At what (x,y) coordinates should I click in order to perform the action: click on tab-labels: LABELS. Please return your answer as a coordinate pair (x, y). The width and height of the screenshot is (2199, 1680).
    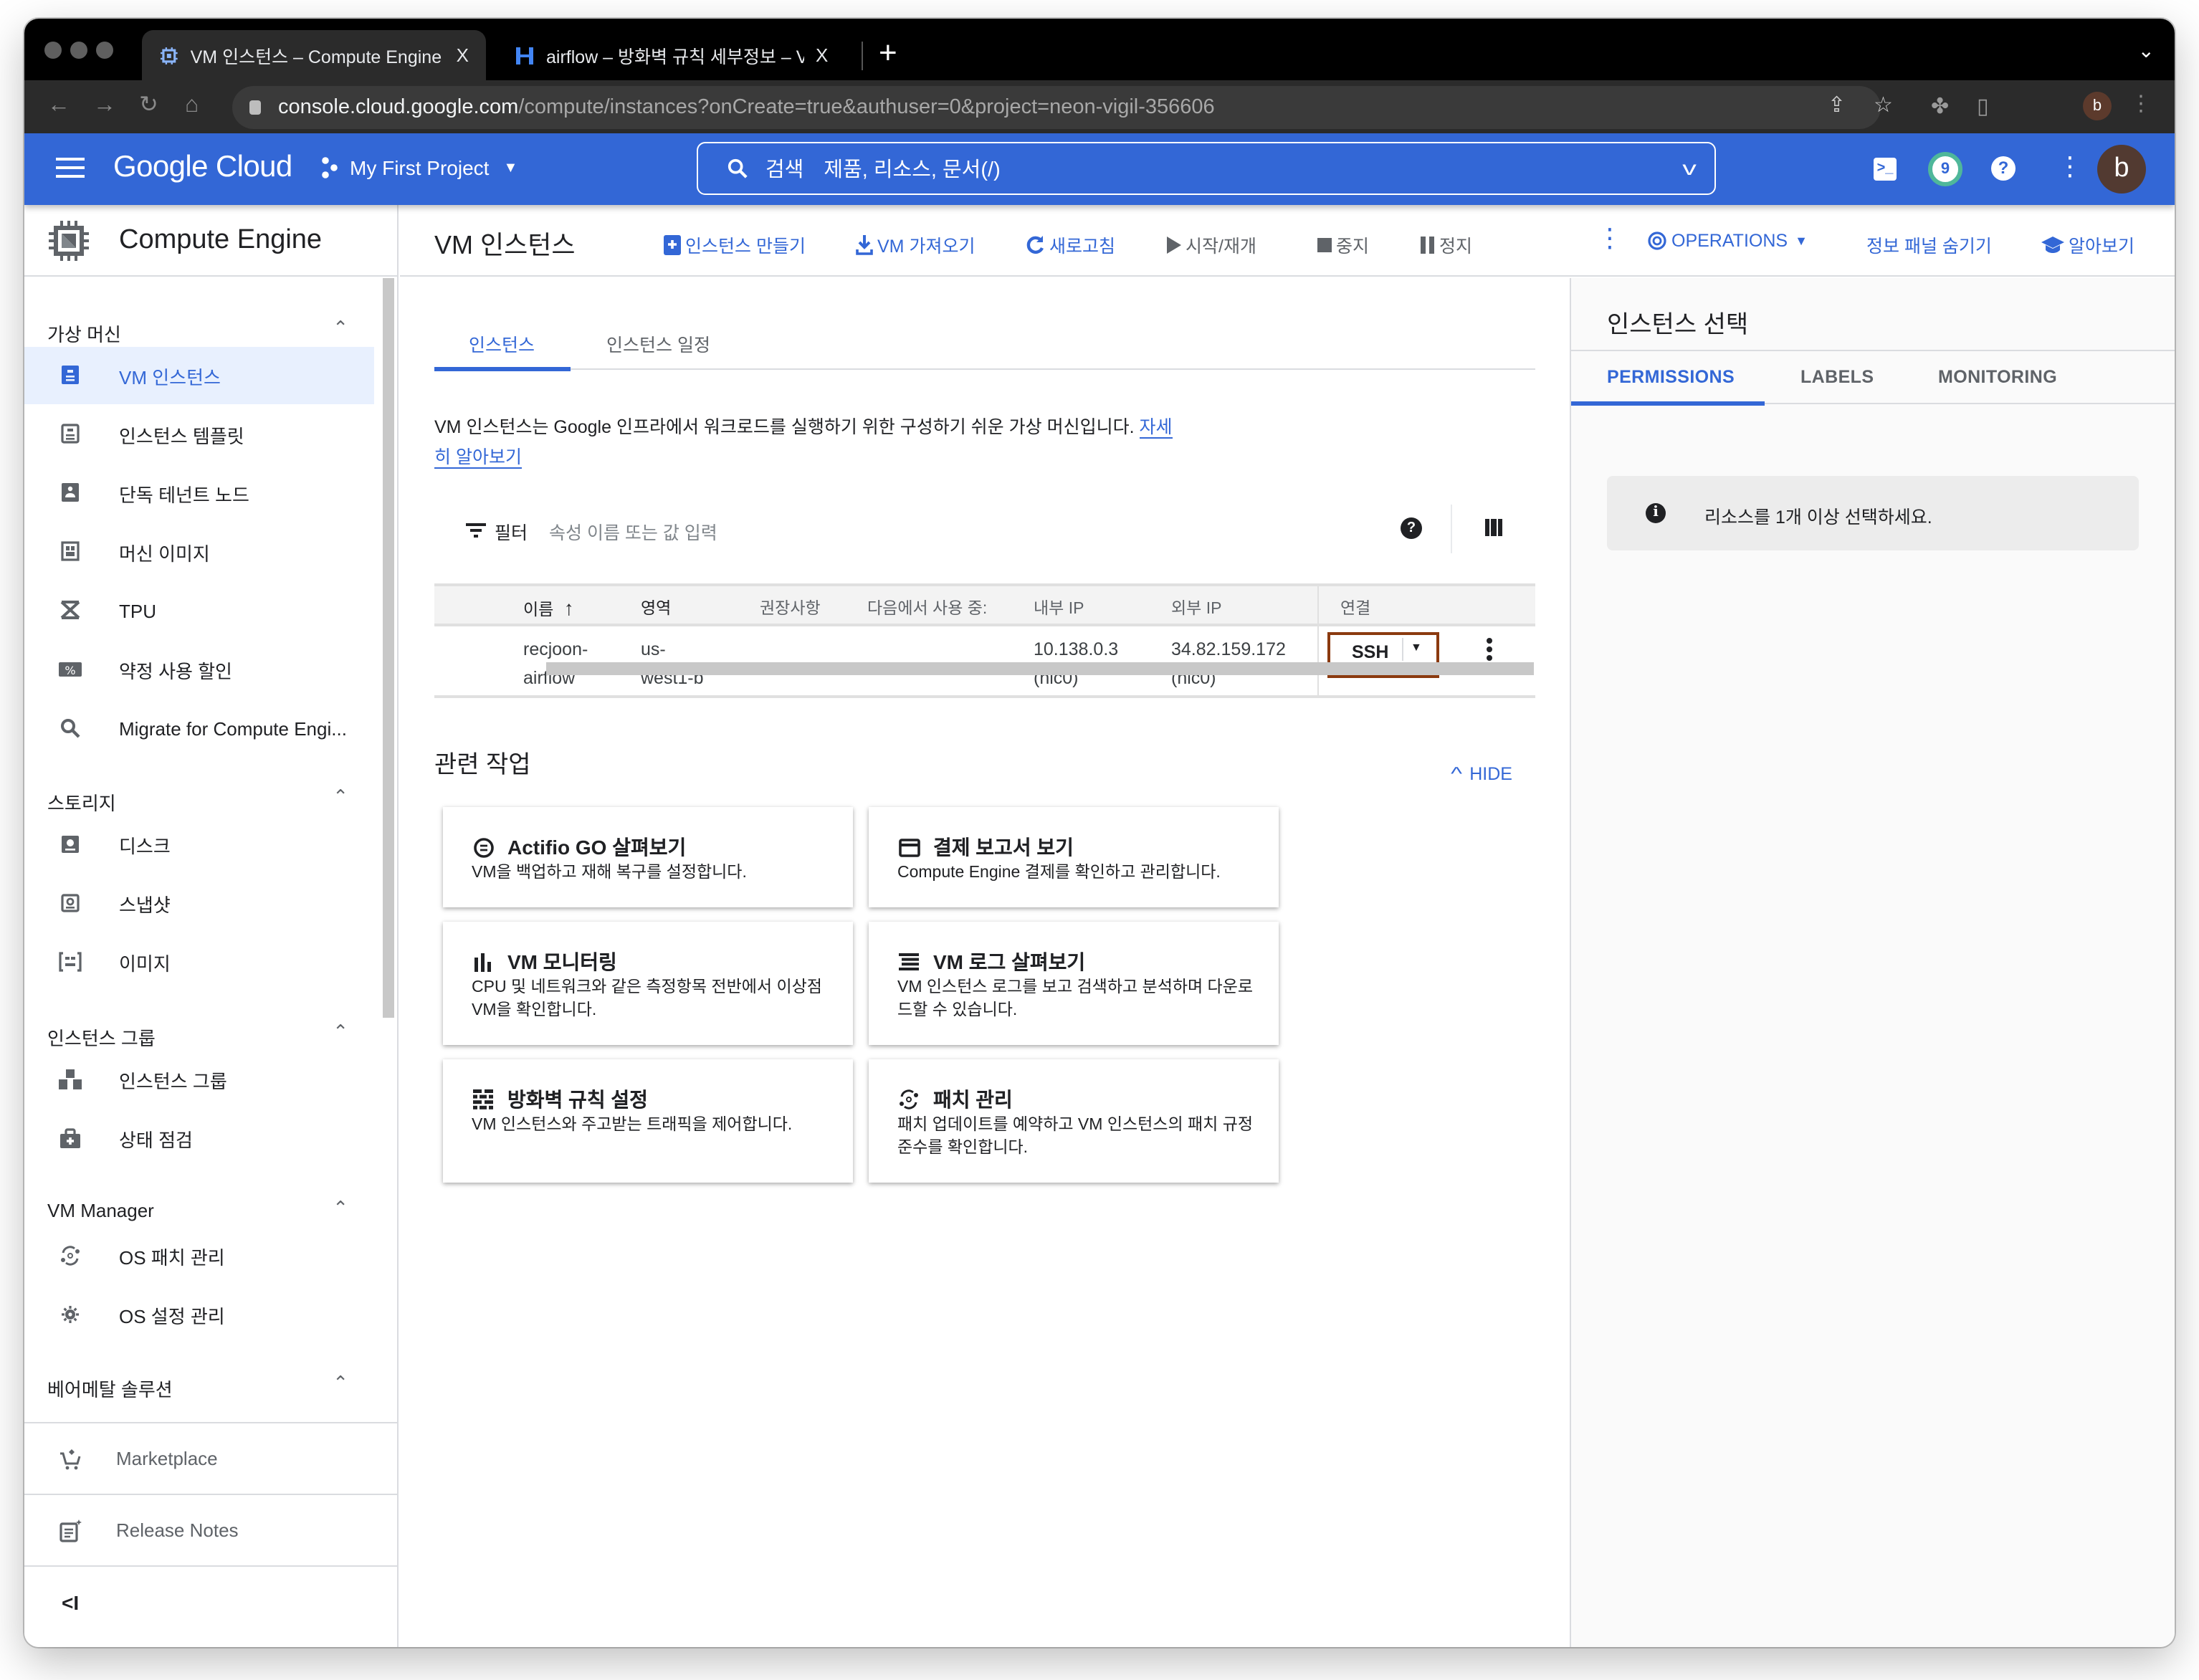
    Looking at the image, I should click on (1837, 377).